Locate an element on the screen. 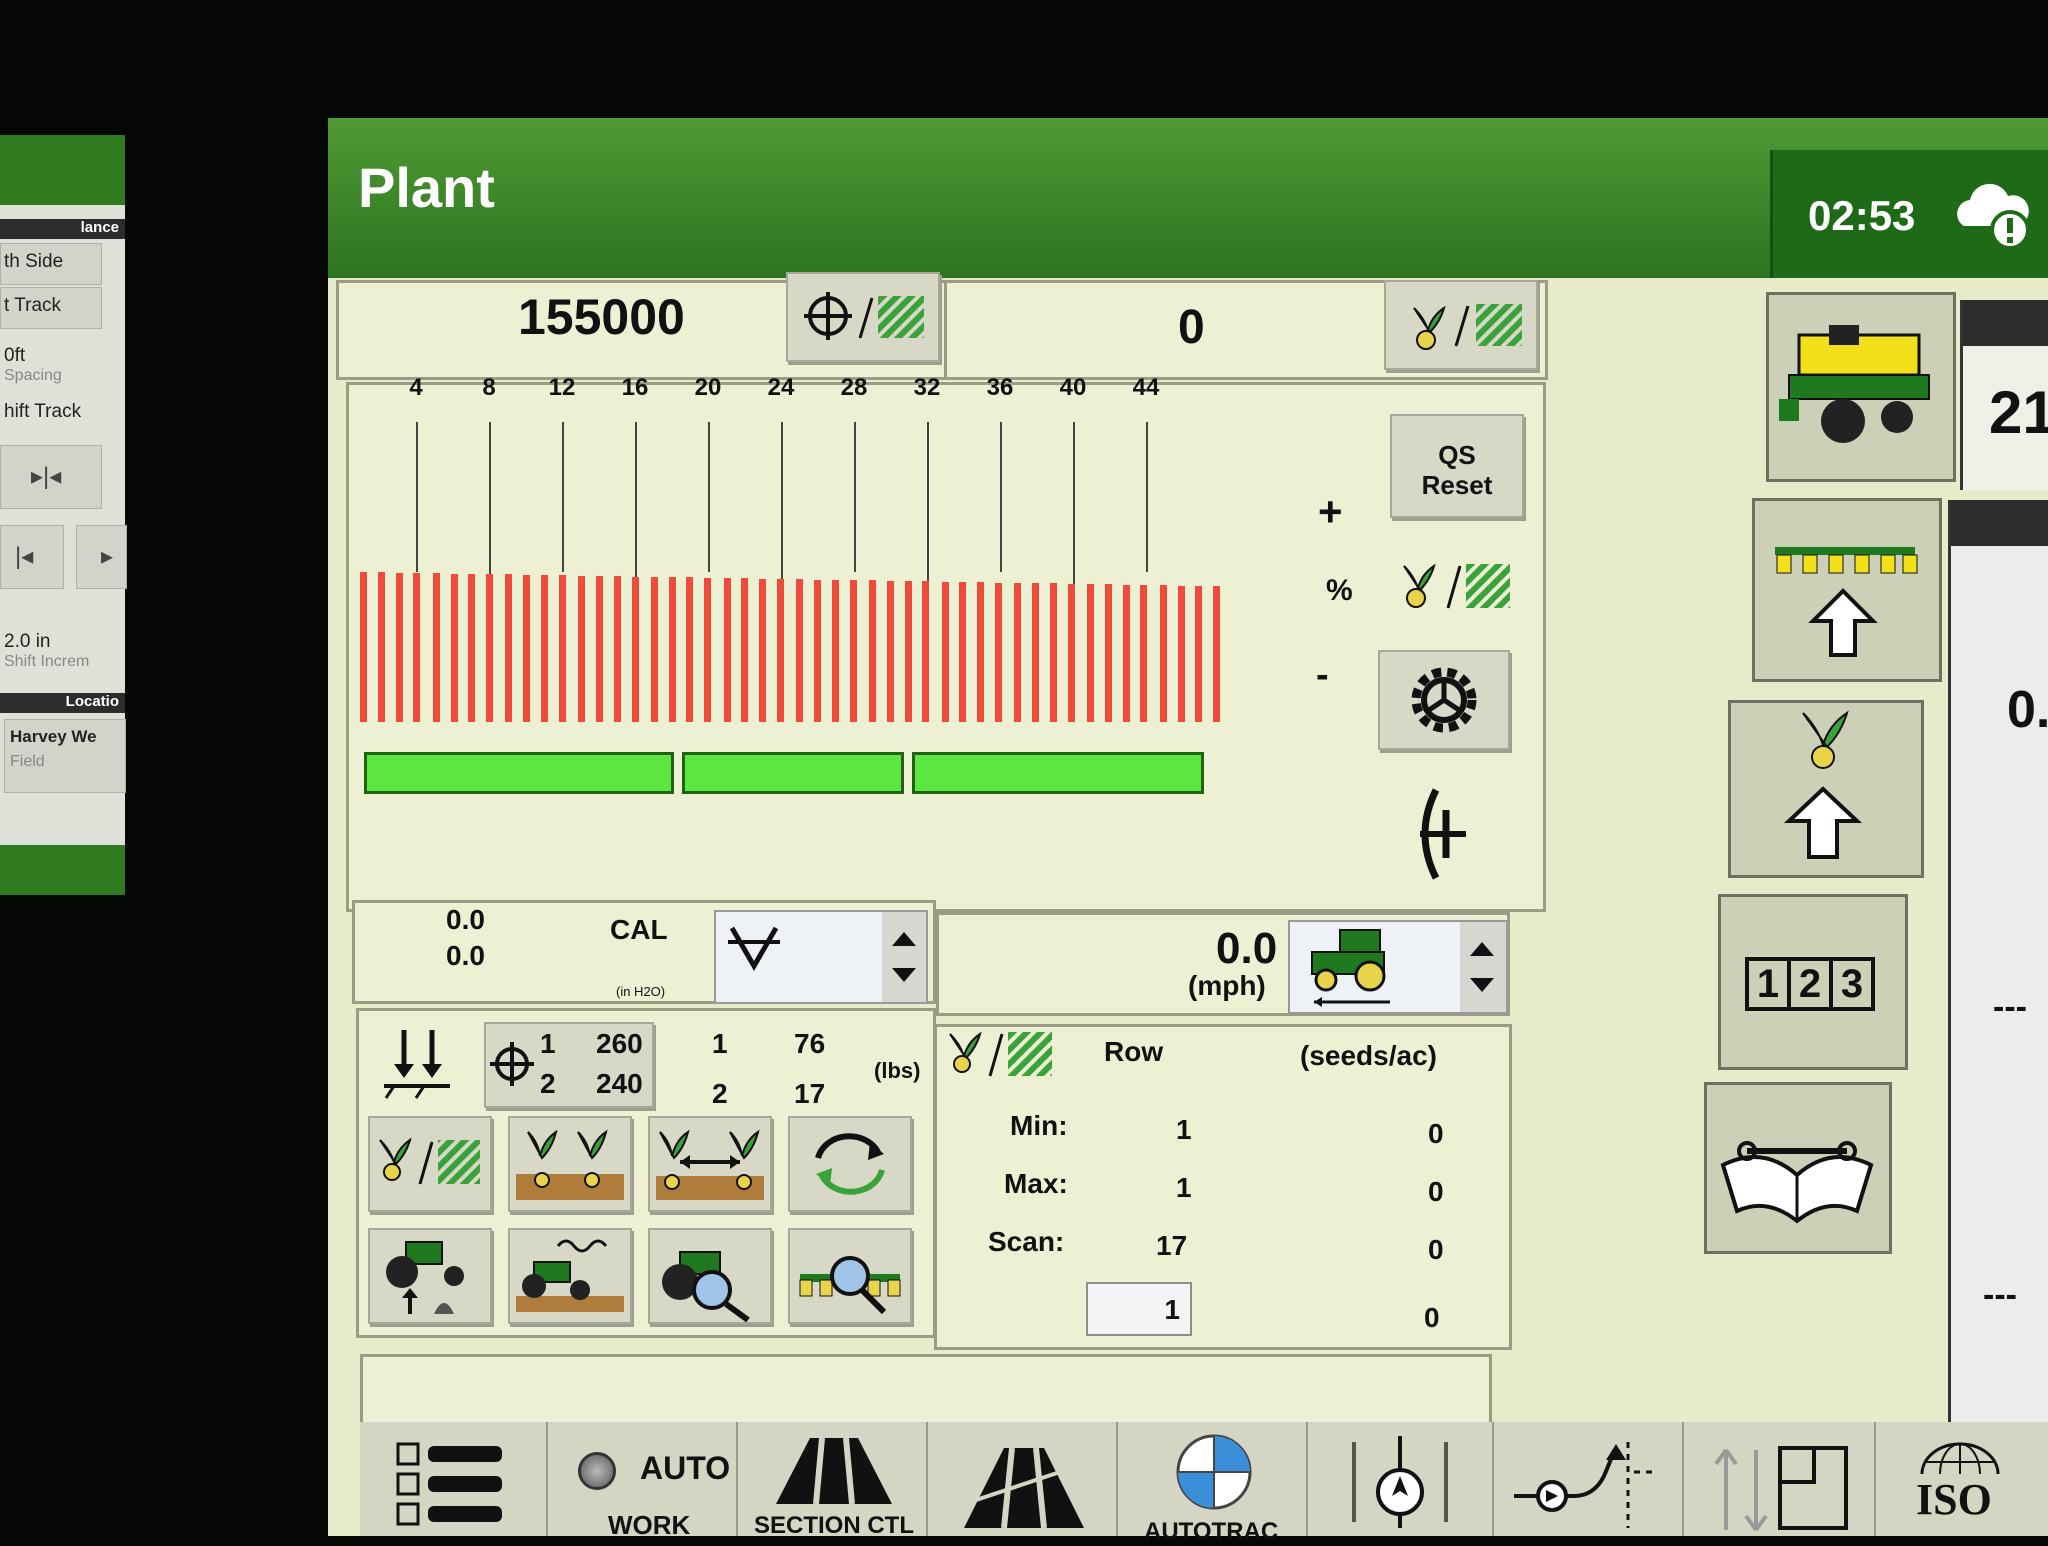 This screenshot has height=1546, width=2048. clutch-icon is located at coordinates (1435, 834).